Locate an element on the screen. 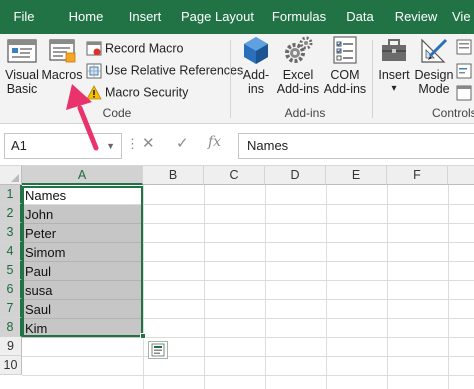 The image size is (474, 389). cell-a1: Names is located at coordinates (82, 195).